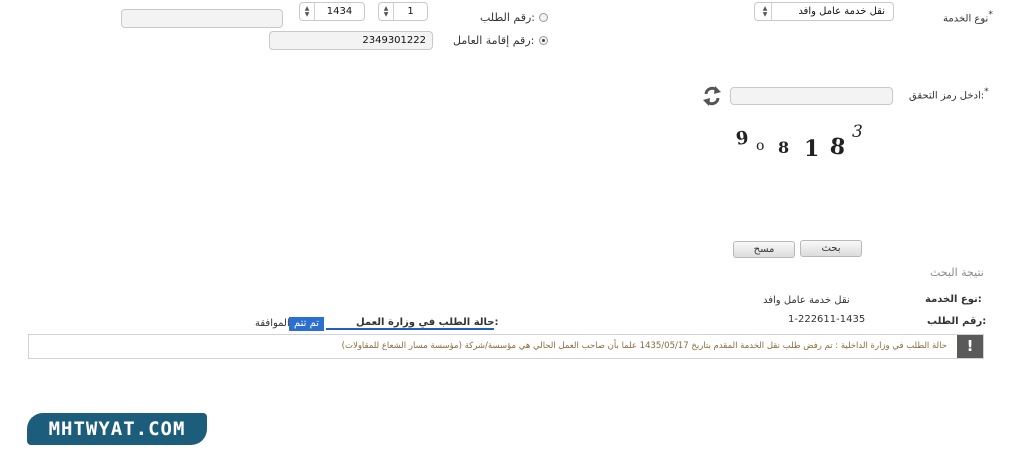 This screenshot has width=1013, height=455. What do you see at coordinates (494, 40) in the screenshot?
I see `iqama-label: رقم إقامة العامل:` at bounding box center [494, 40].